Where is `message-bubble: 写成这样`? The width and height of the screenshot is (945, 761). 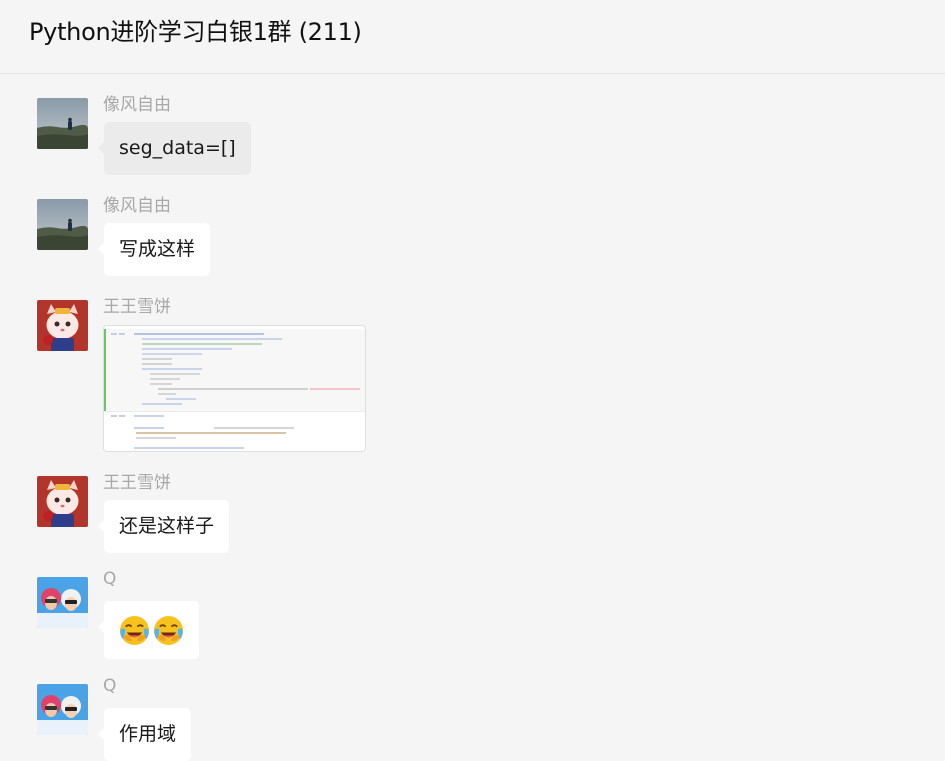 message-bubble: 写成这样 is located at coordinates (154, 249).